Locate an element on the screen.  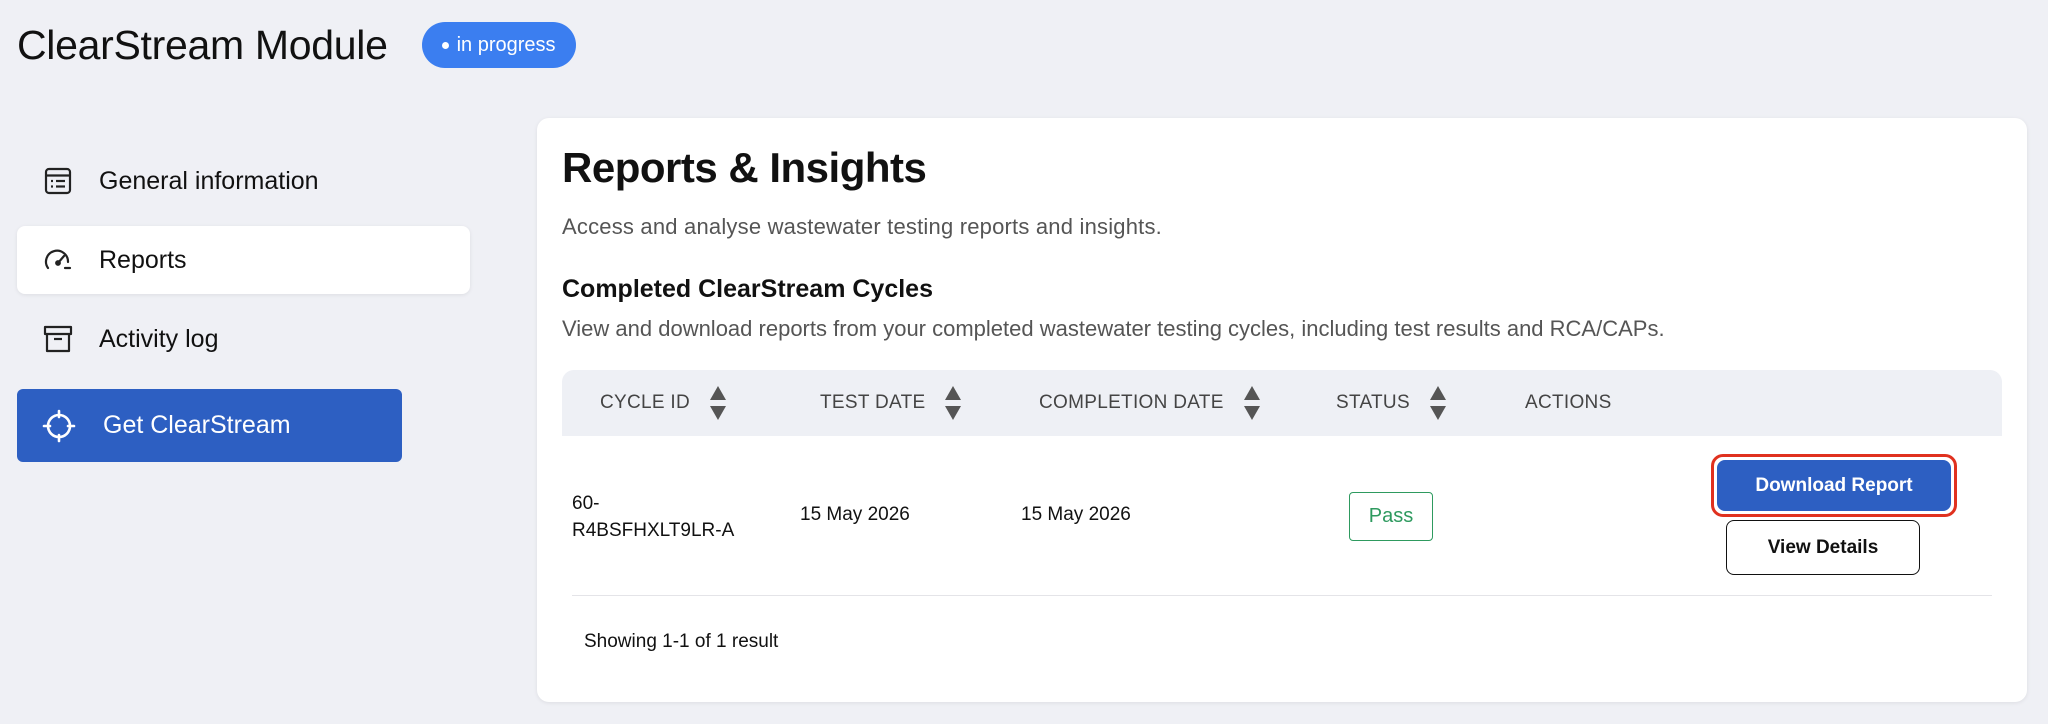
sidebar-item-label: General information is located at coordinates (209, 180).